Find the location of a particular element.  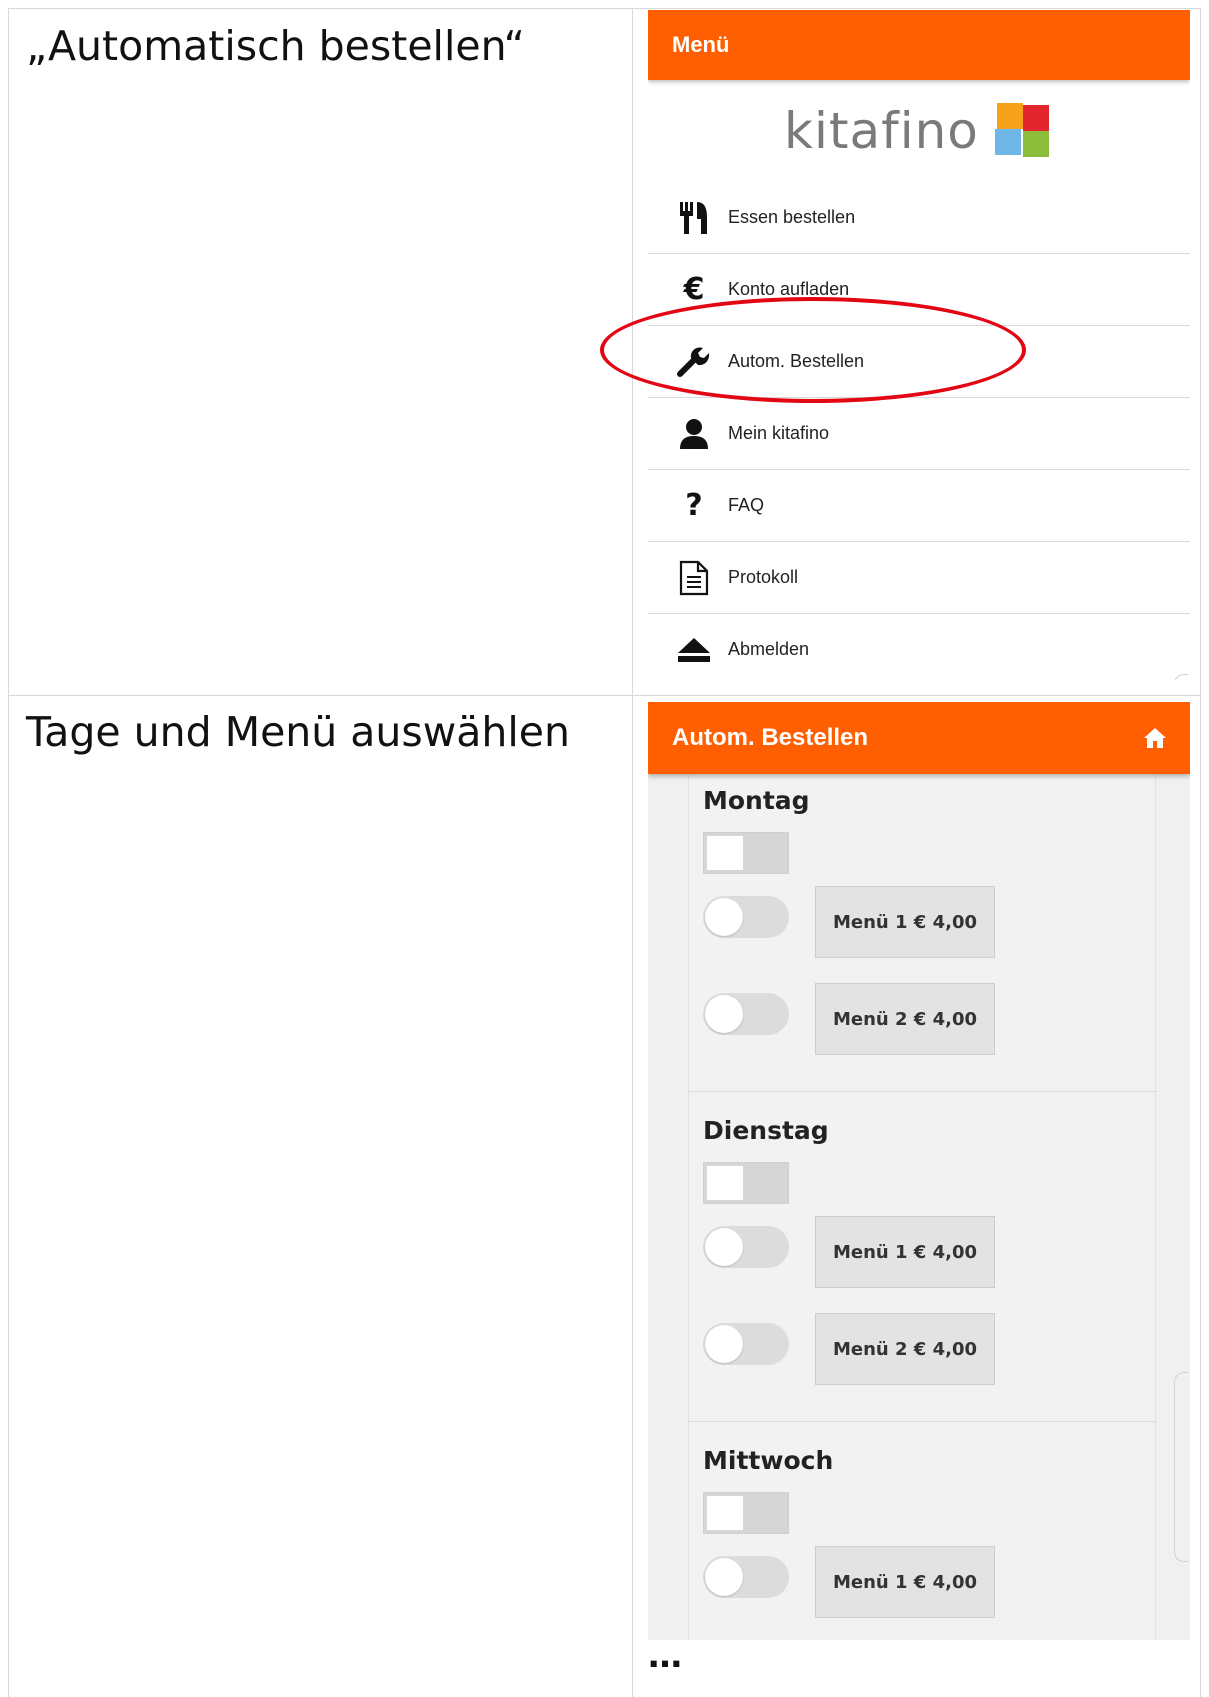

menu-item-label: FAQ is located at coordinates (746, 505).